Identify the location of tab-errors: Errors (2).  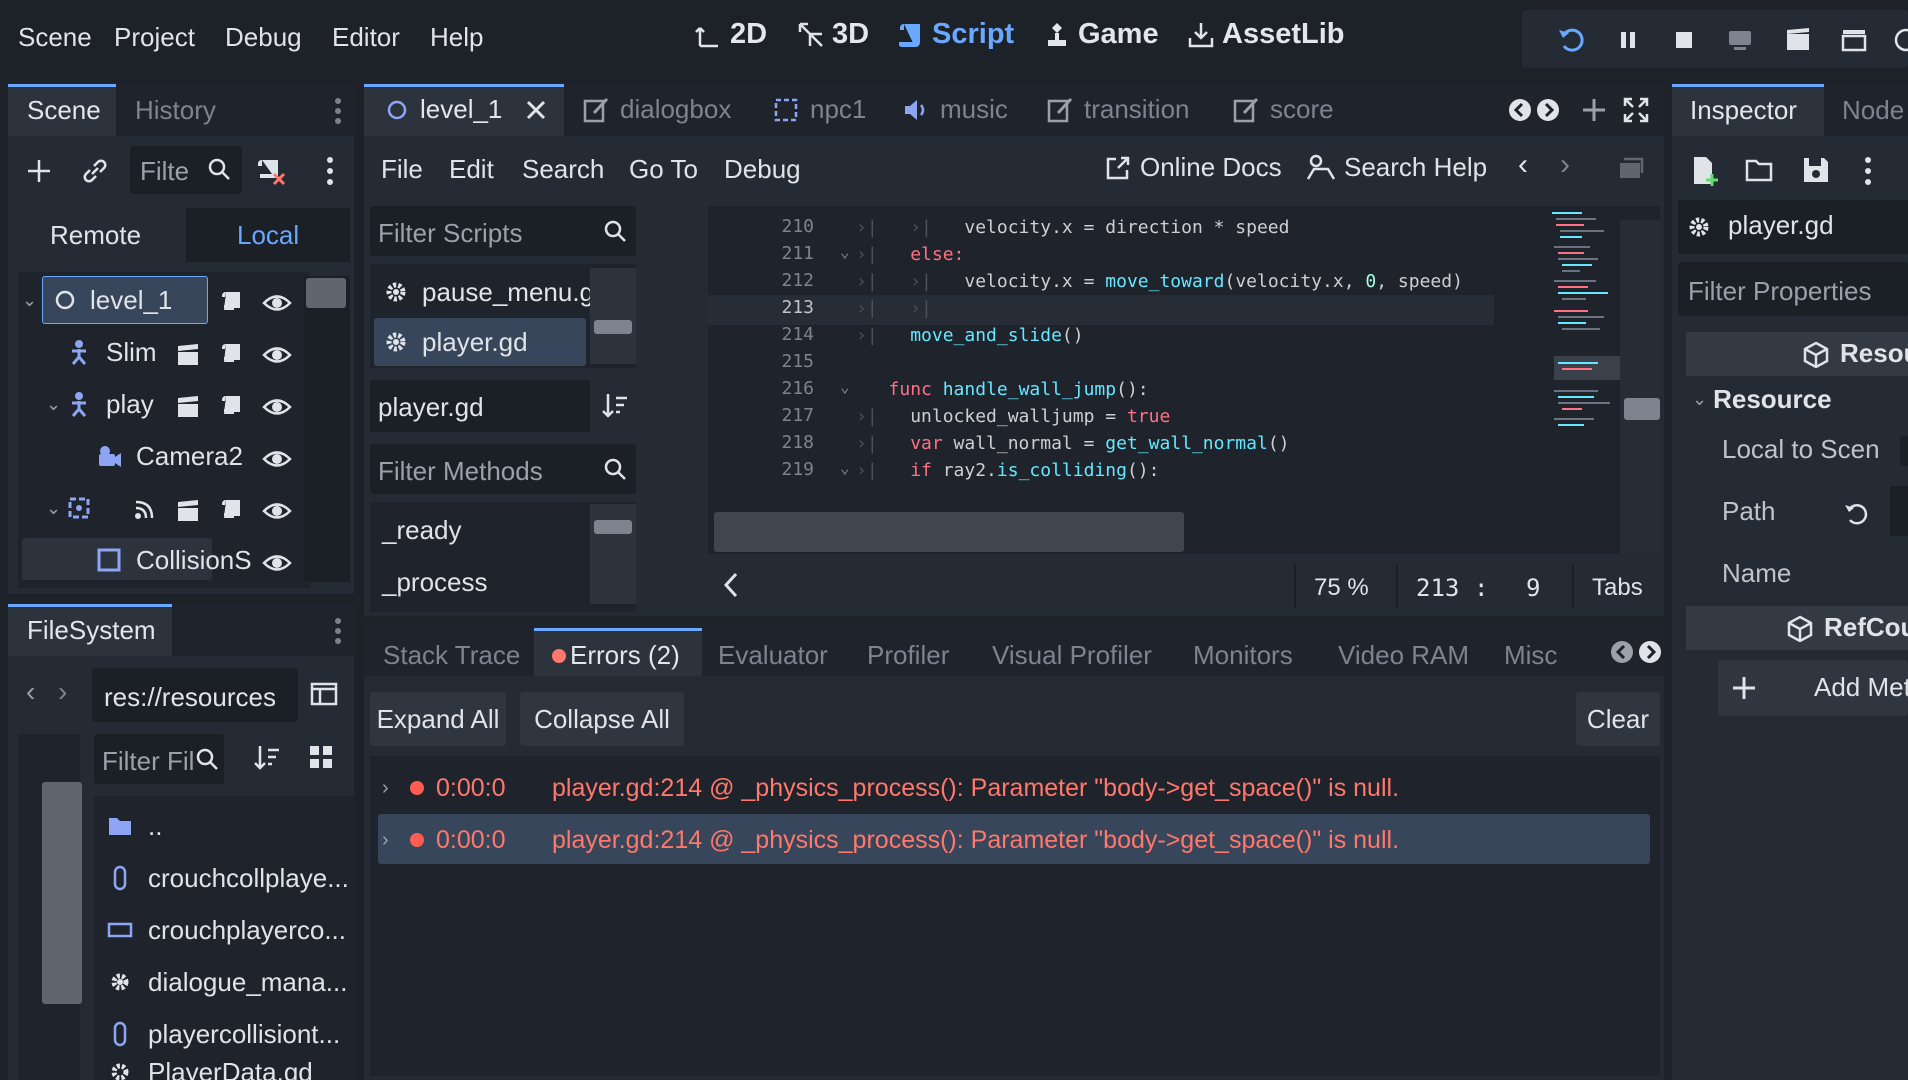
(616, 655).